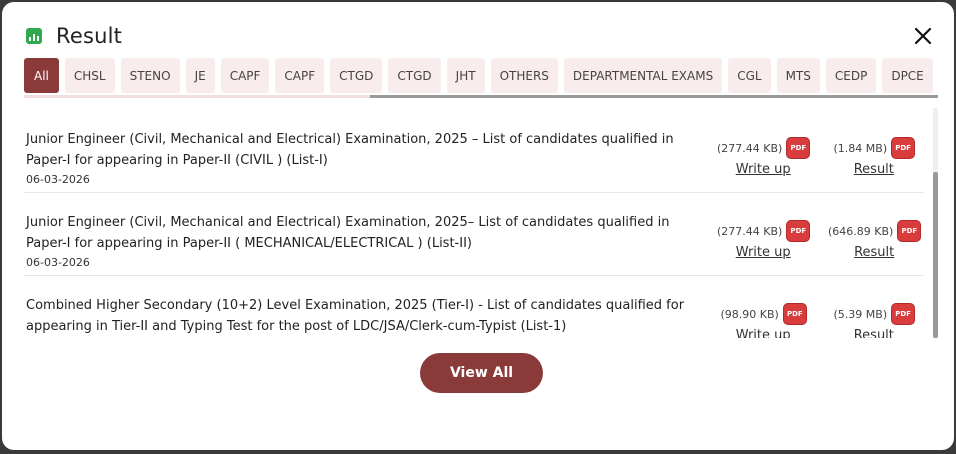 The width and height of the screenshot is (956, 454). Describe the element at coordinates (643, 75) in the screenshot. I see `tab-departmental-exams: DEPARTMENTAL EXAMS` at that location.